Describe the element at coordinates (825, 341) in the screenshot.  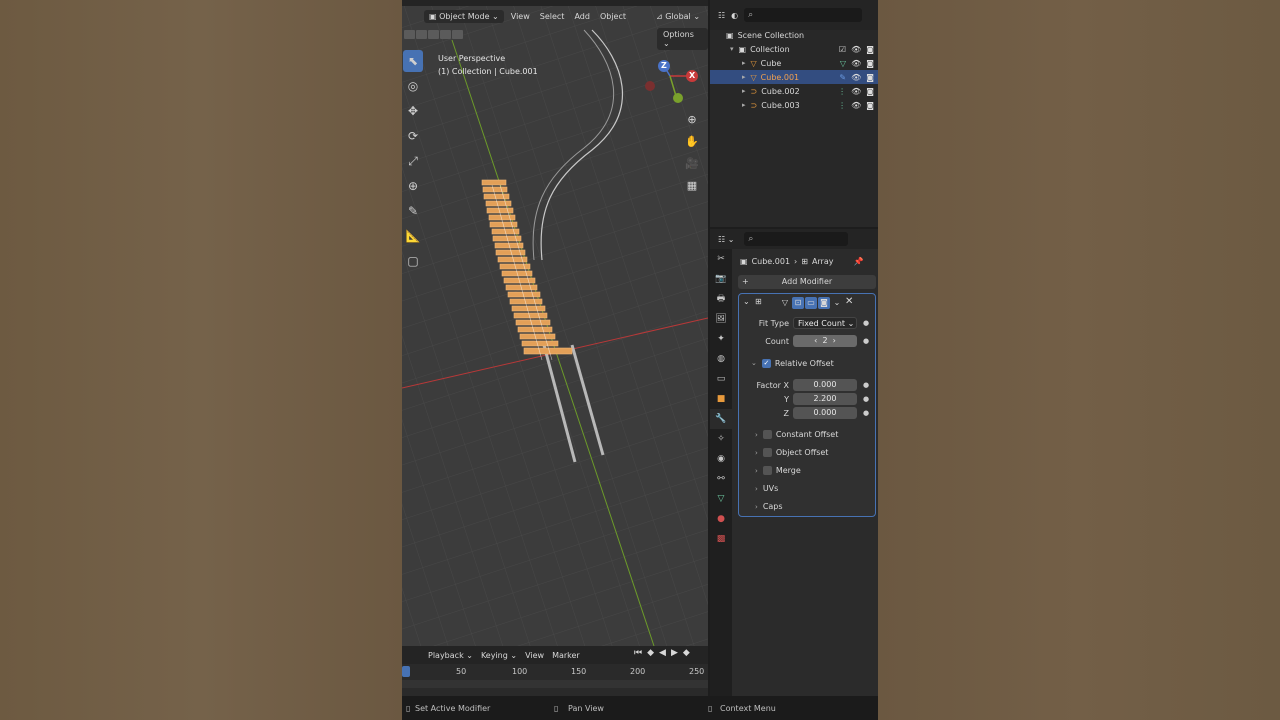
I see `count-field: ‹ 2 ›` at that location.